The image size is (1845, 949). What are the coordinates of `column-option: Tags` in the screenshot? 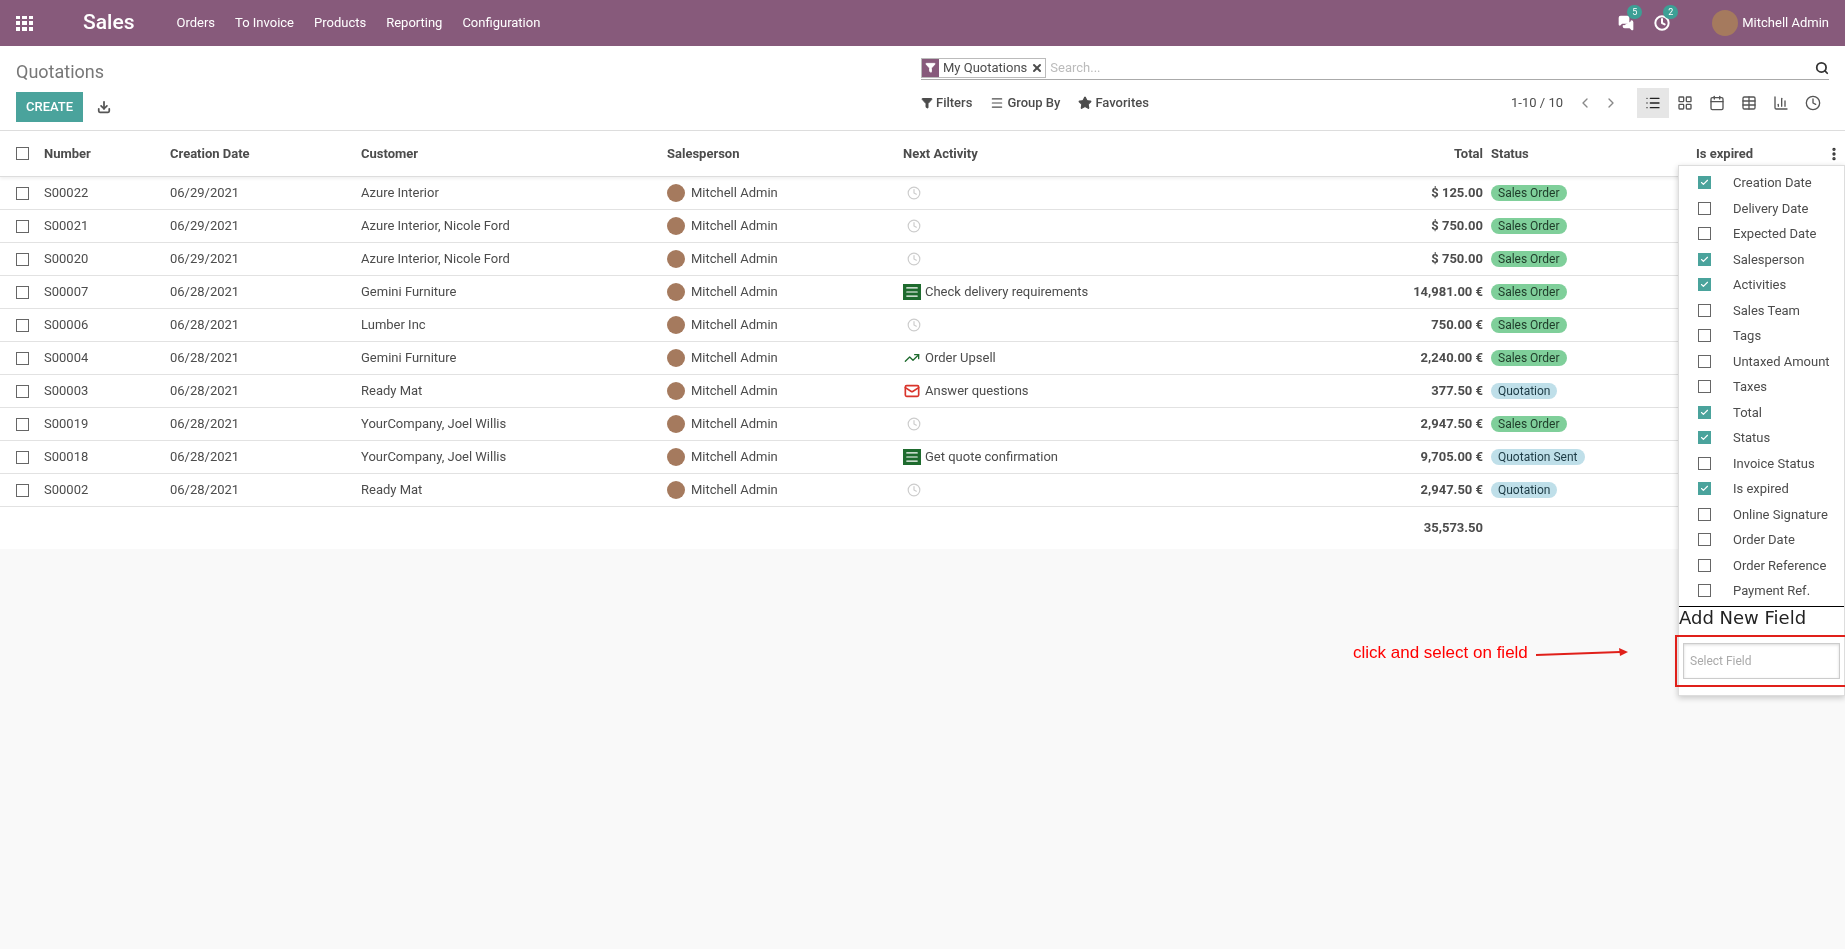 It's located at (1747, 336).